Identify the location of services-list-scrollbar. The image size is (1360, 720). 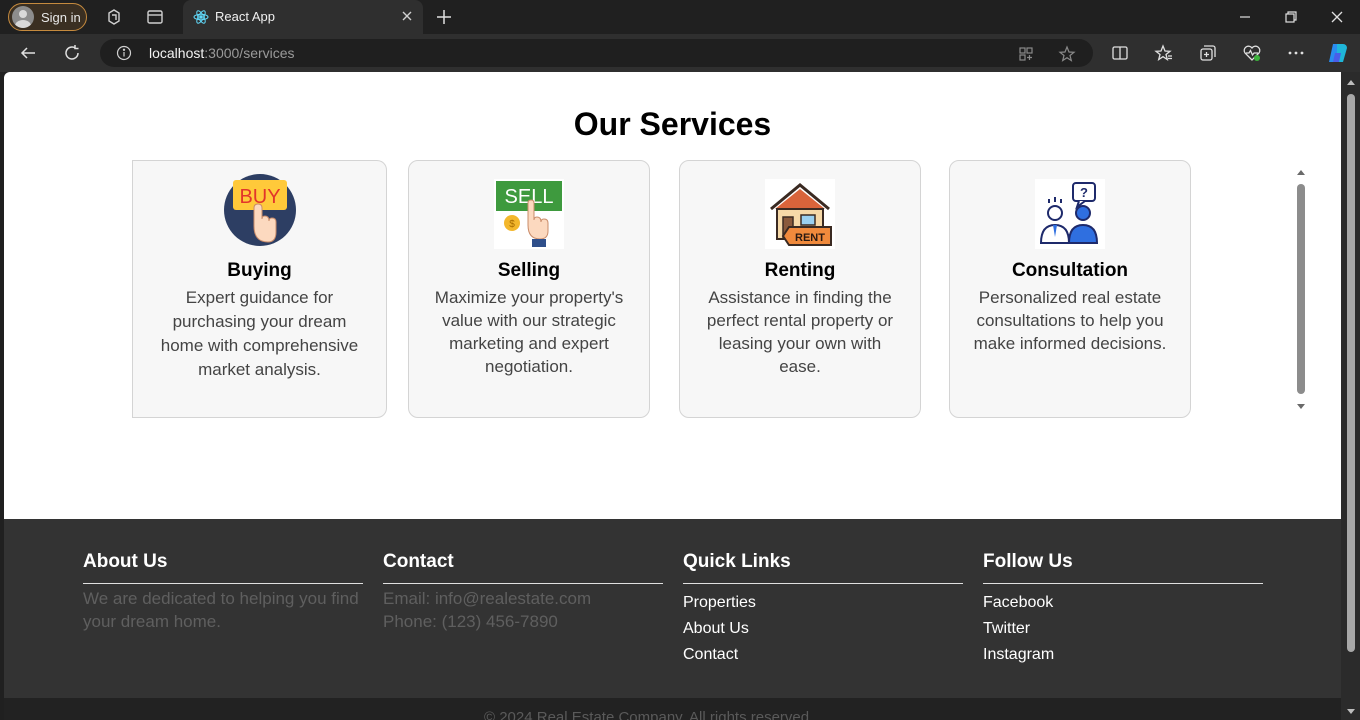
(1301, 289).